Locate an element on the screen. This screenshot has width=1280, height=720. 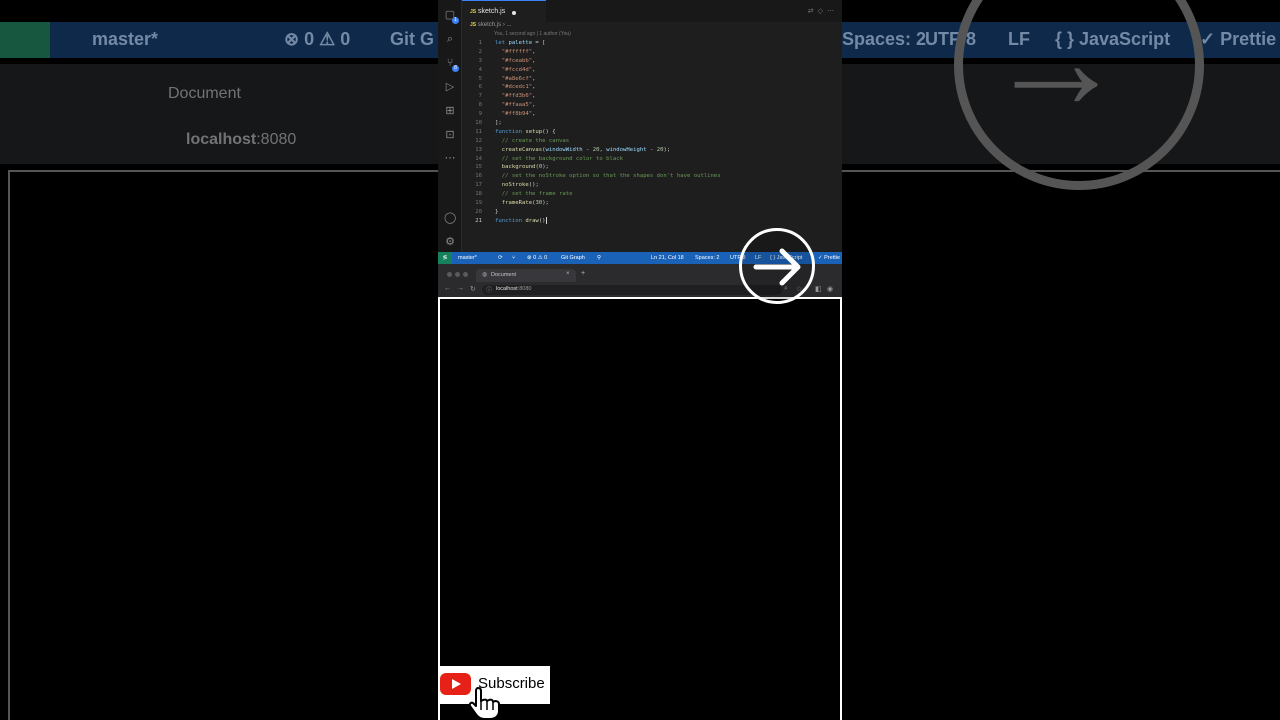
code-line: 5 "#a8e6cf", is located at coordinates (652, 79).